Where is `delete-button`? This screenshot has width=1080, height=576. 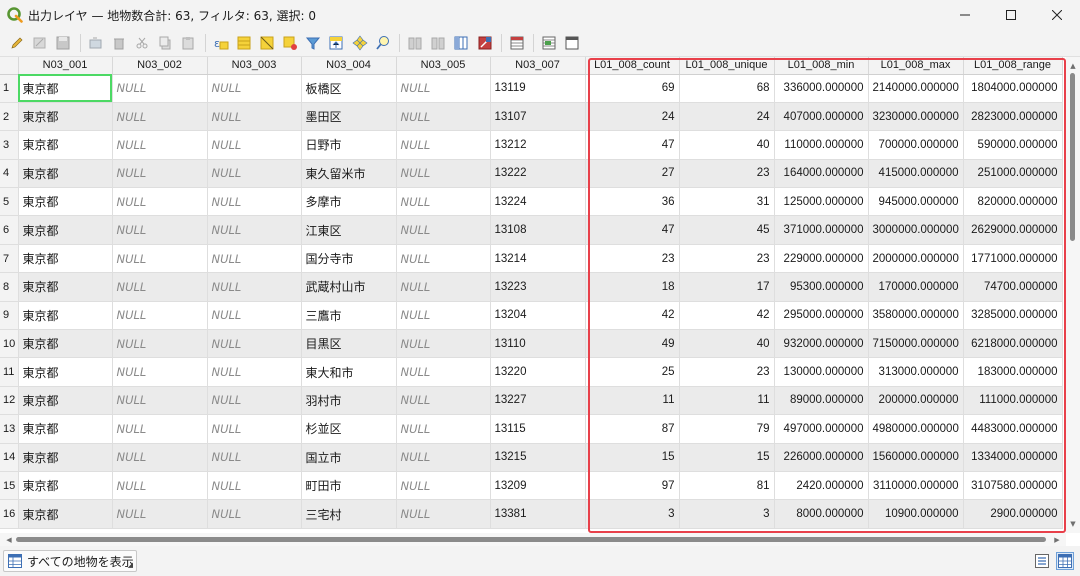 delete-button is located at coordinates (119, 43).